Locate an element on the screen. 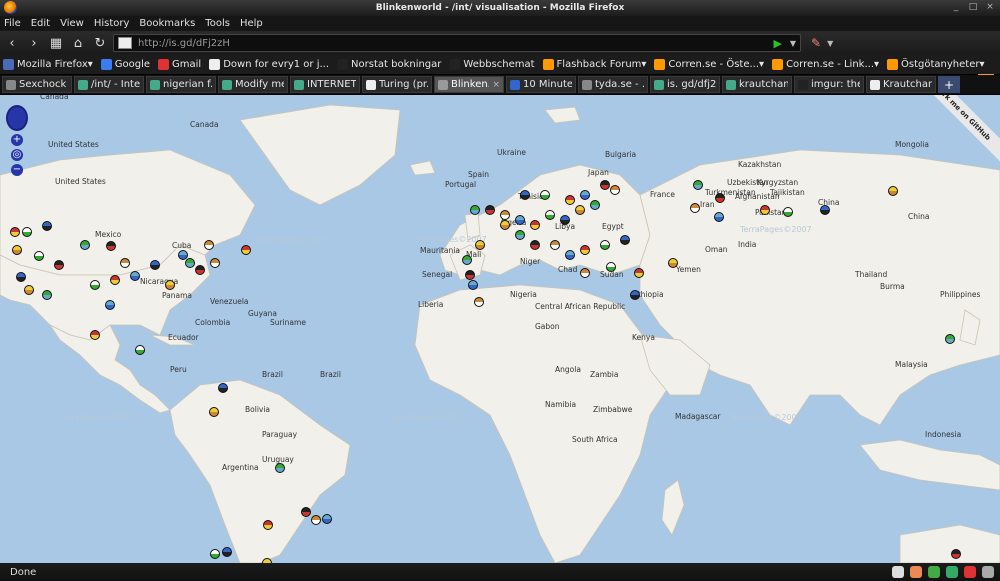 This screenshot has width=1000, height=581. tab-close-icon: × is located at coordinates (496, 85).